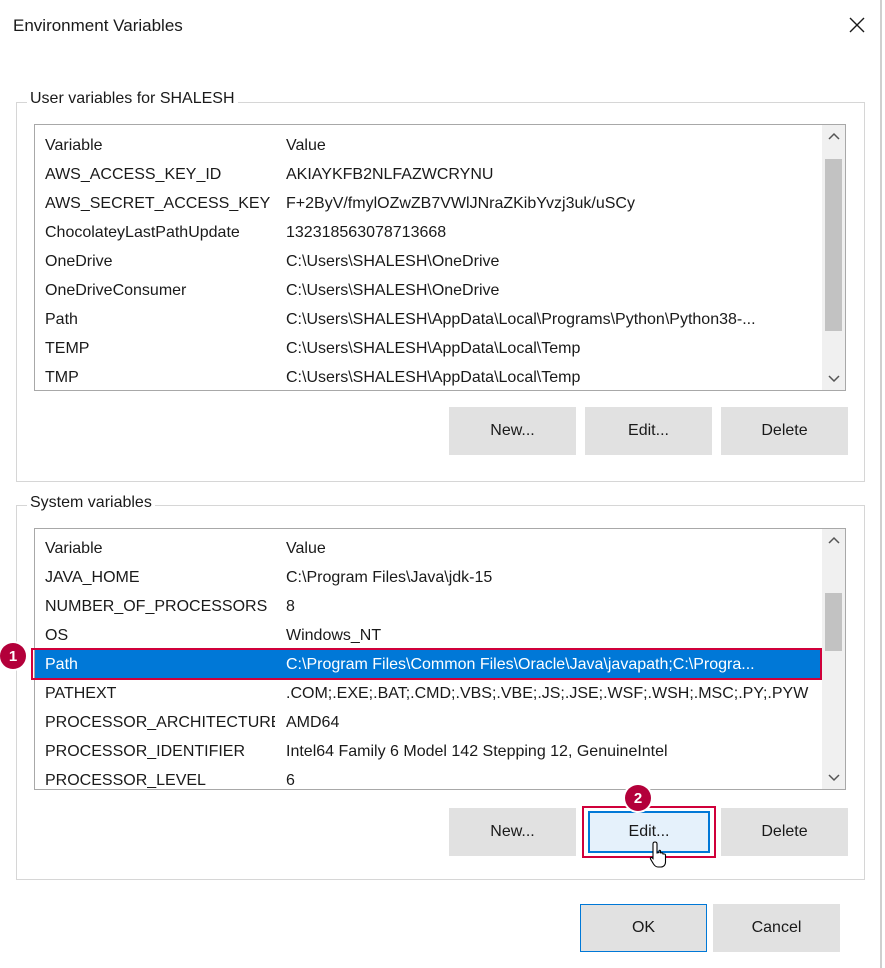 The width and height of the screenshot is (885, 968). I want to click on table-row: NUMBER_OF_PROCESSORS 8, so click(428, 606).